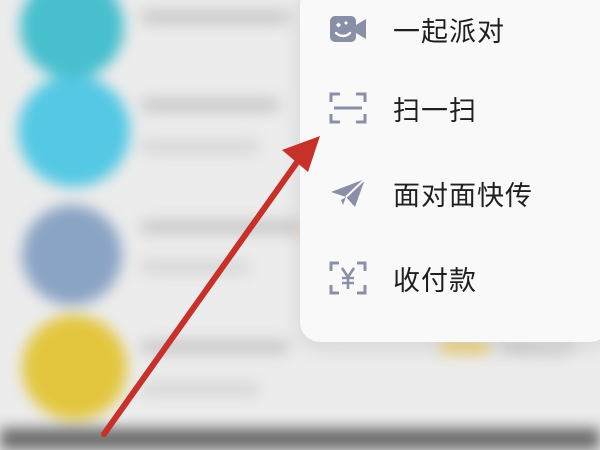 The image size is (600, 450). I want to click on menu-item-party: 一起派对, so click(450, 36).